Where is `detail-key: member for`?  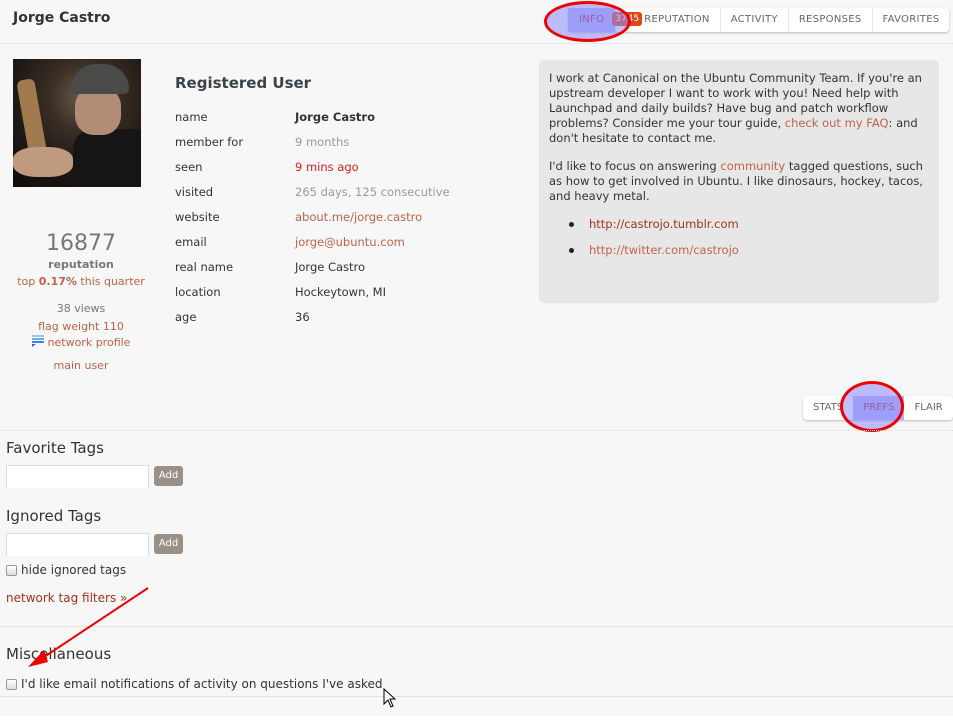 detail-key: member for is located at coordinates (209, 141).